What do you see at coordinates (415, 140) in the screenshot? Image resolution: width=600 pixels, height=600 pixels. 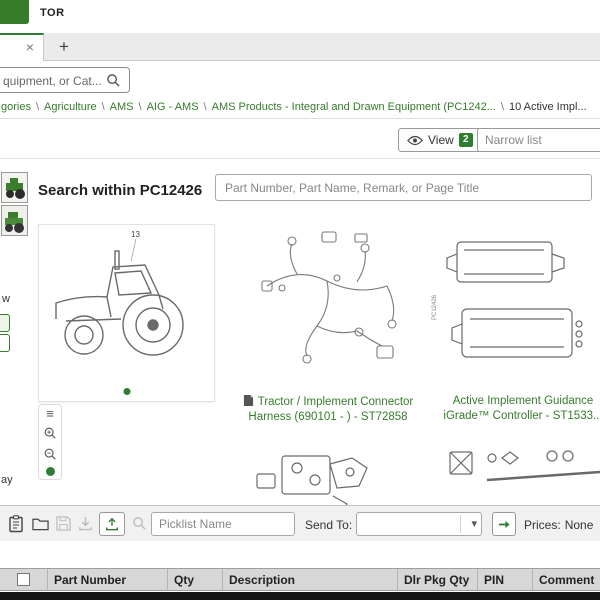 I see `eye-icon` at bounding box center [415, 140].